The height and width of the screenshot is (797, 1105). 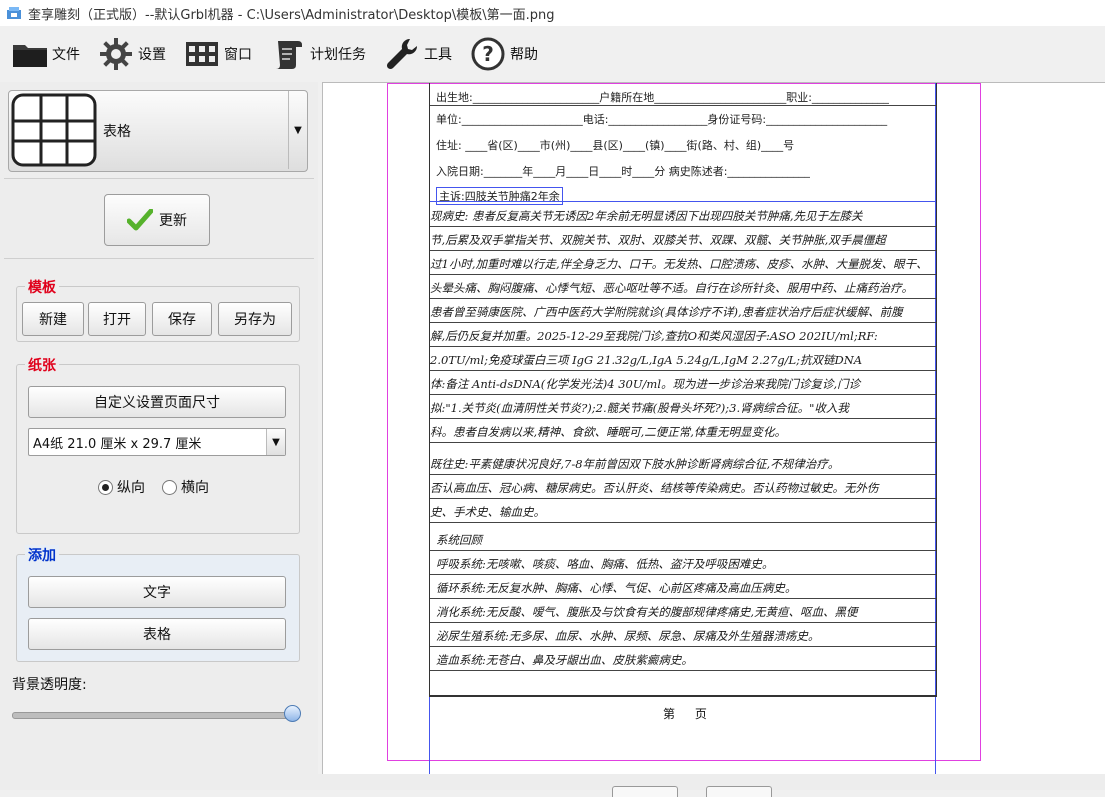 What do you see at coordinates (140, 220) in the screenshot?
I see `checkmark-icon` at bounding box center [140, 220].